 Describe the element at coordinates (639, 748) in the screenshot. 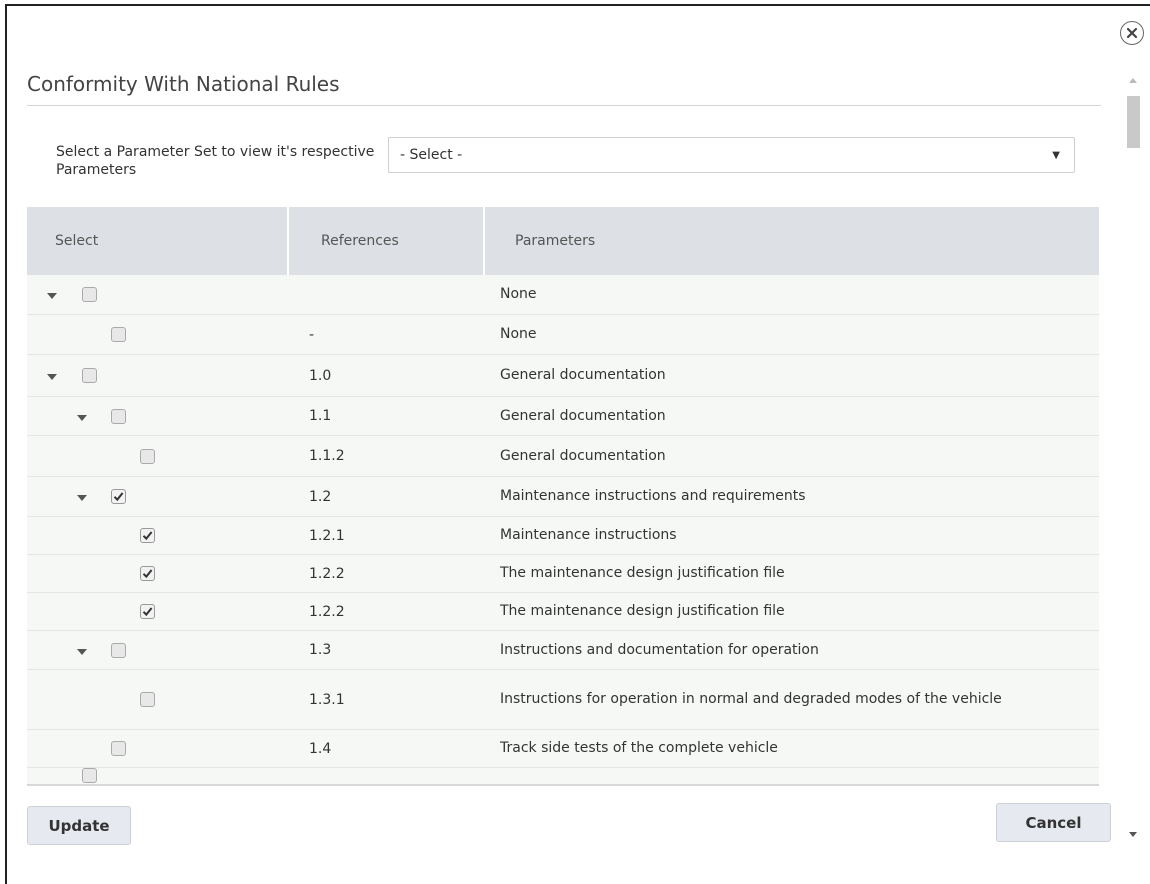

I see `parameter-cell: Track side tests of the complete vehicle` at that location.